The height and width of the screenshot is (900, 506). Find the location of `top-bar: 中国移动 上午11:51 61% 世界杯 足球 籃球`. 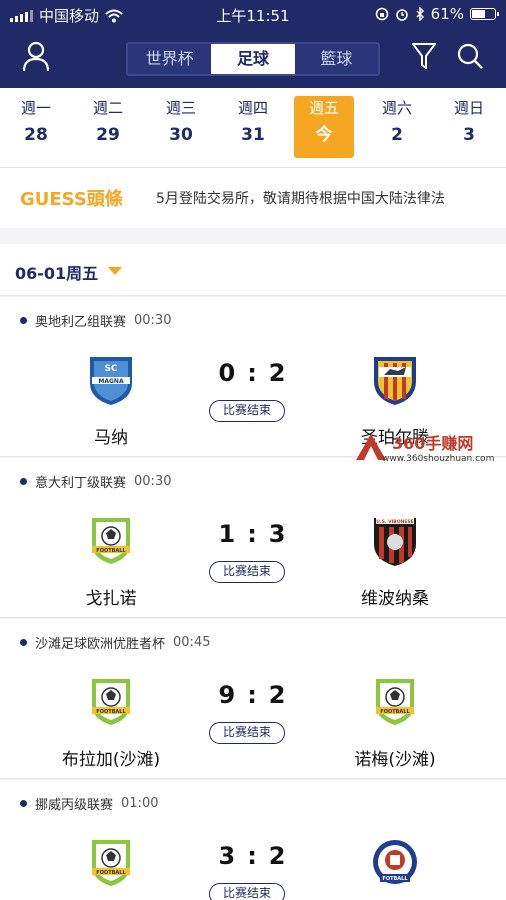

top-bar: 中国移动 上午11:51 61% 世界杯 足球 籃球 is located at coordinates (253, 44).